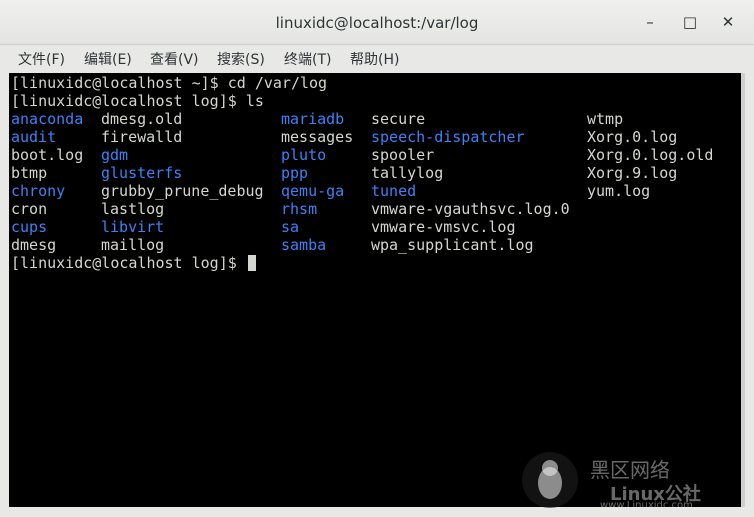 The height and width of the screenshot is (517, 754). What do you see at coordinates (452, 245) in the screenshot?
I see `file-entry: wpa_supplicant.log` at bounding box center [452, 245].